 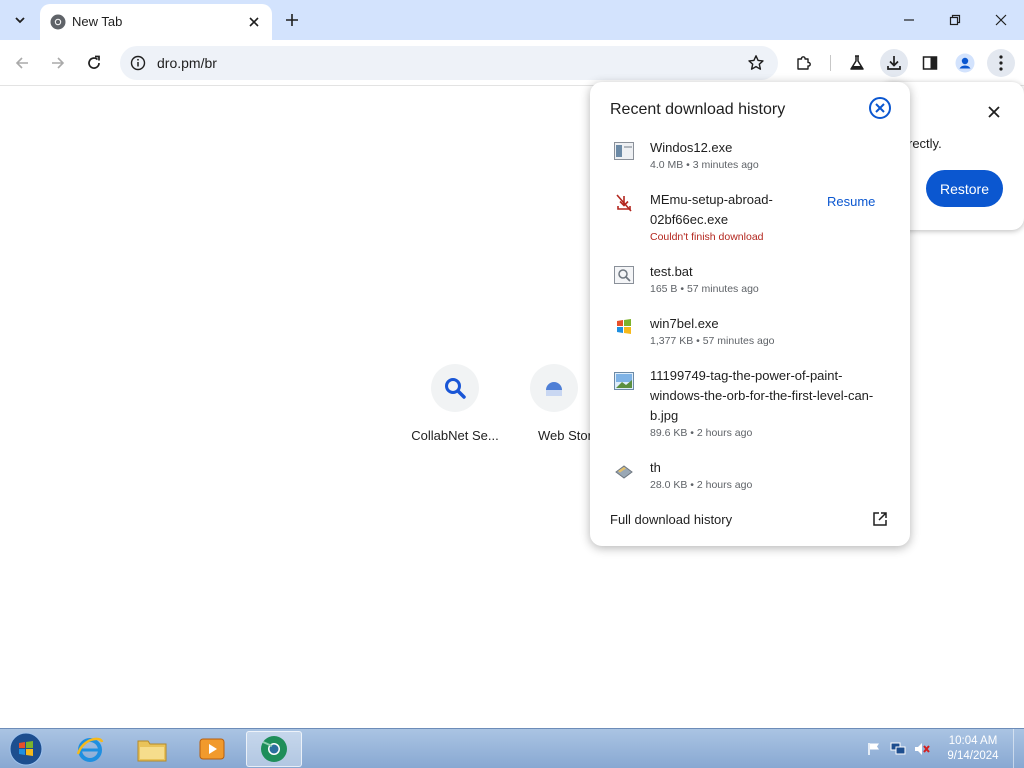 What do you see at coordinates (564, 435) in the screenshot?
I see `shortcut-label: Web Stor` at bounding box center [564, 435].